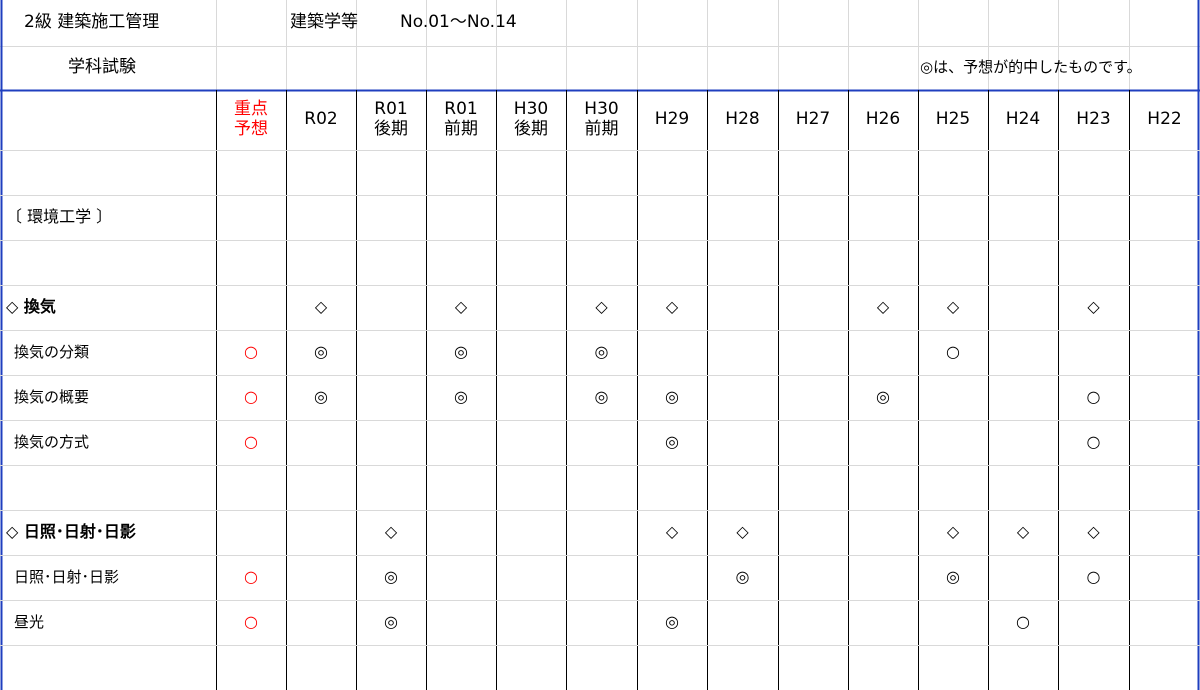 The height and width of the screenshot is (690, 1200). Describe the element at coordinates (742, 120) in the screenshot. I see `column-header-H28: H28` at that location.